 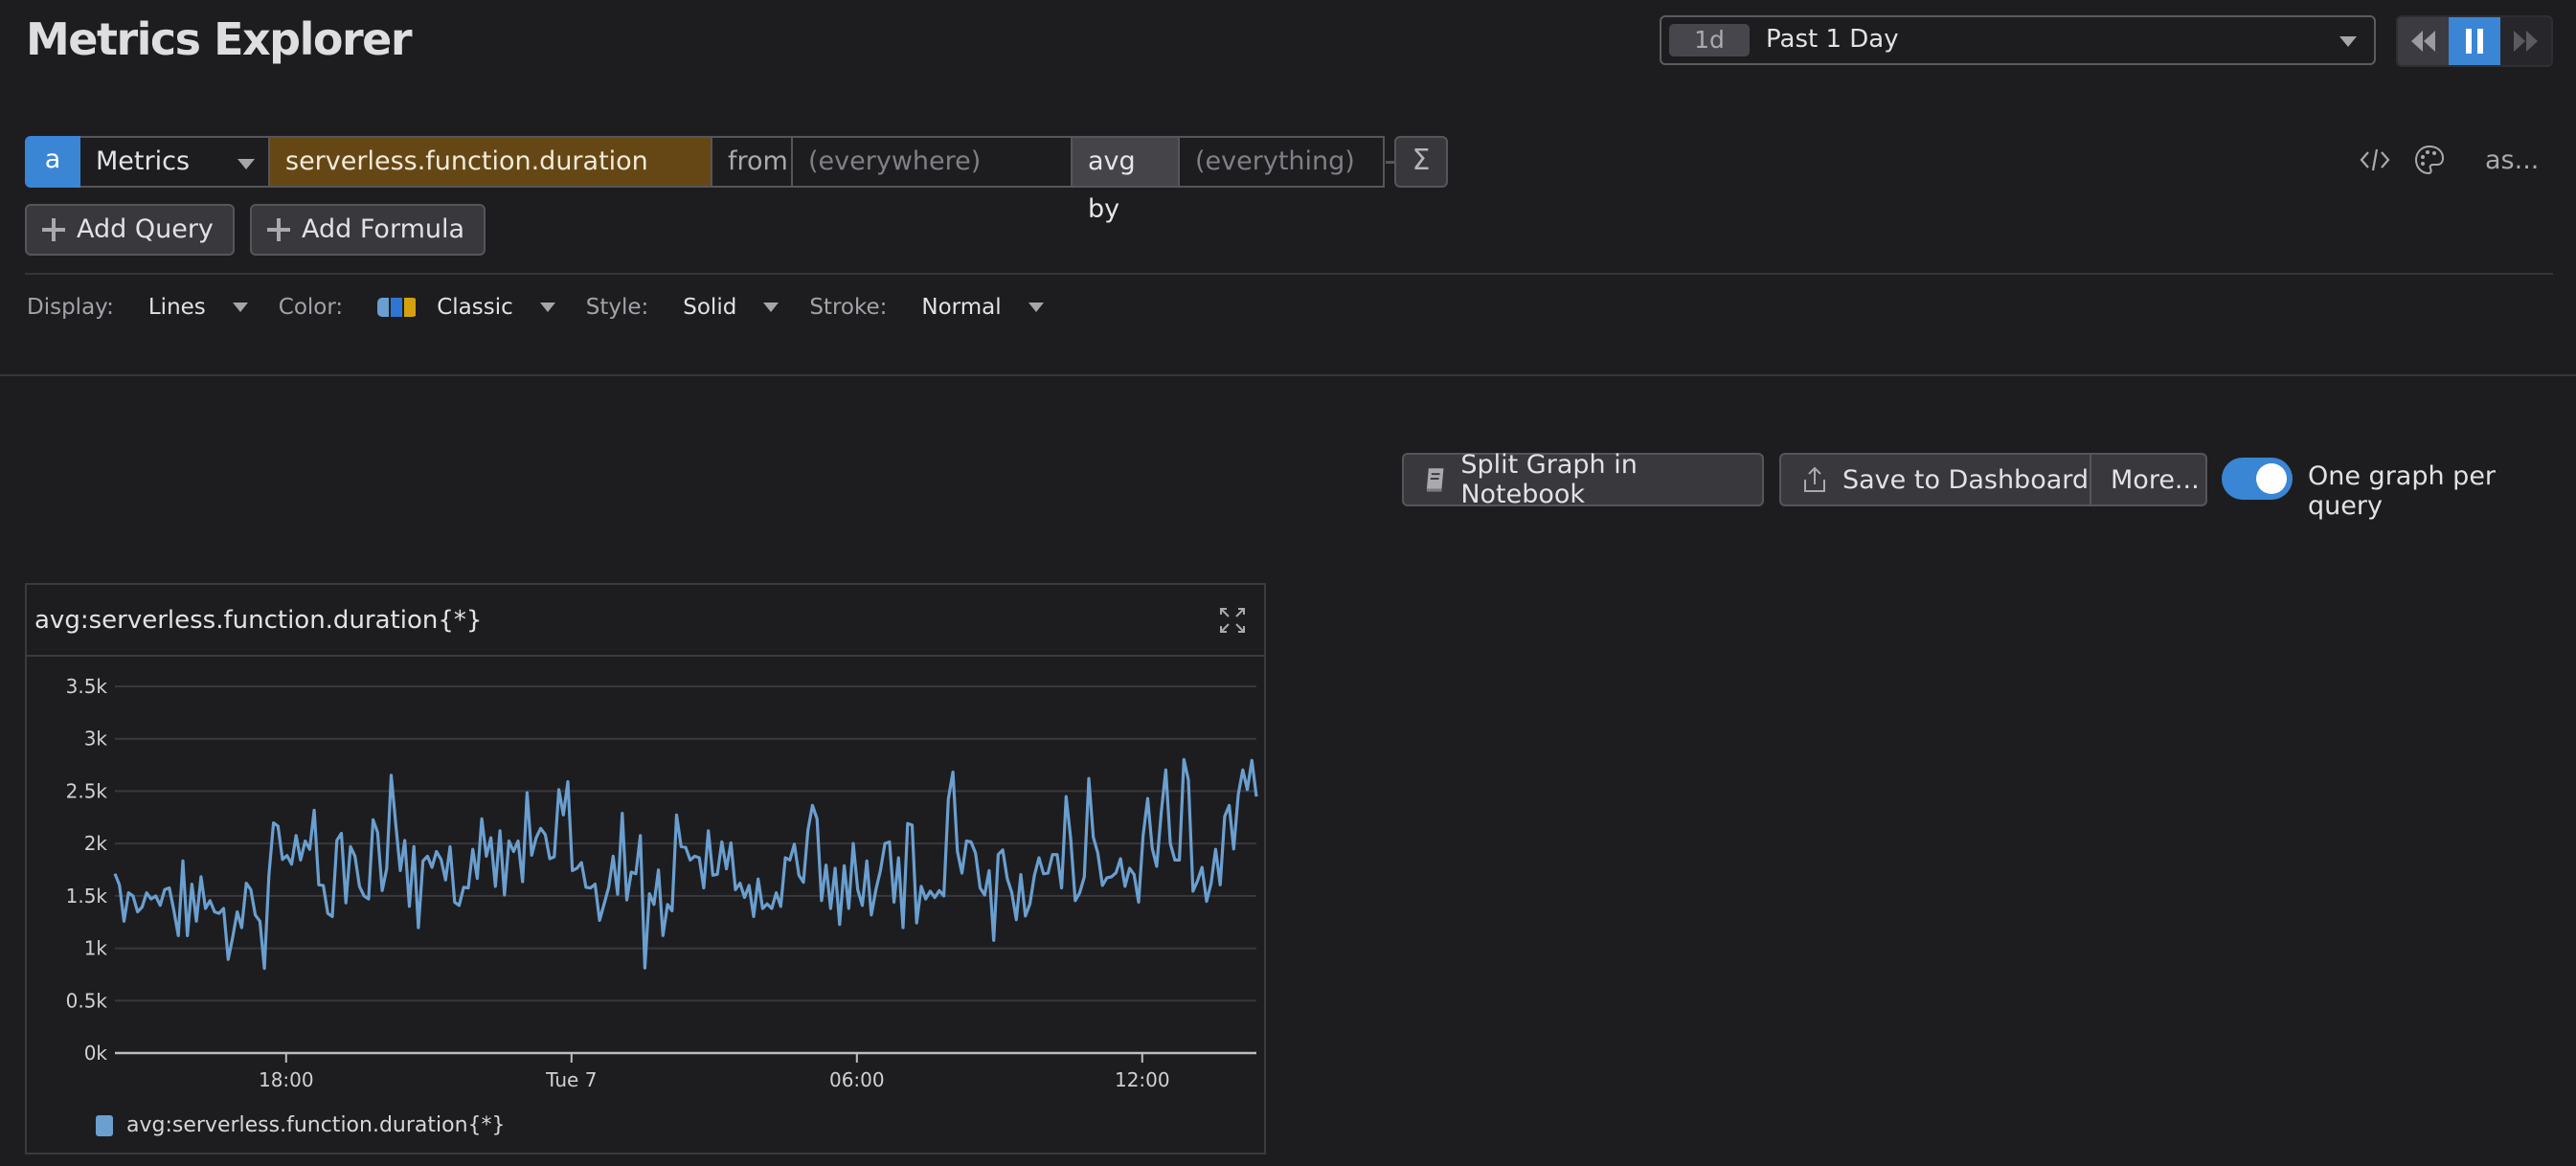 What do you see at coordinates (96, 948) in the screenshot?
I see `y-tick-label: 1k` at bounding box center [96, 948].